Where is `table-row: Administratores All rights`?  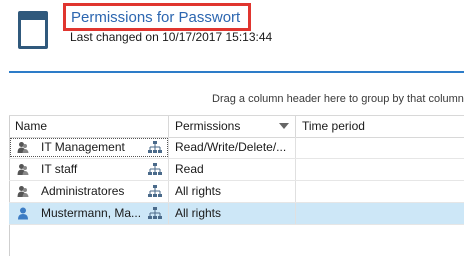 table-row: Administratores All rights is located at coordinates (236, 192).